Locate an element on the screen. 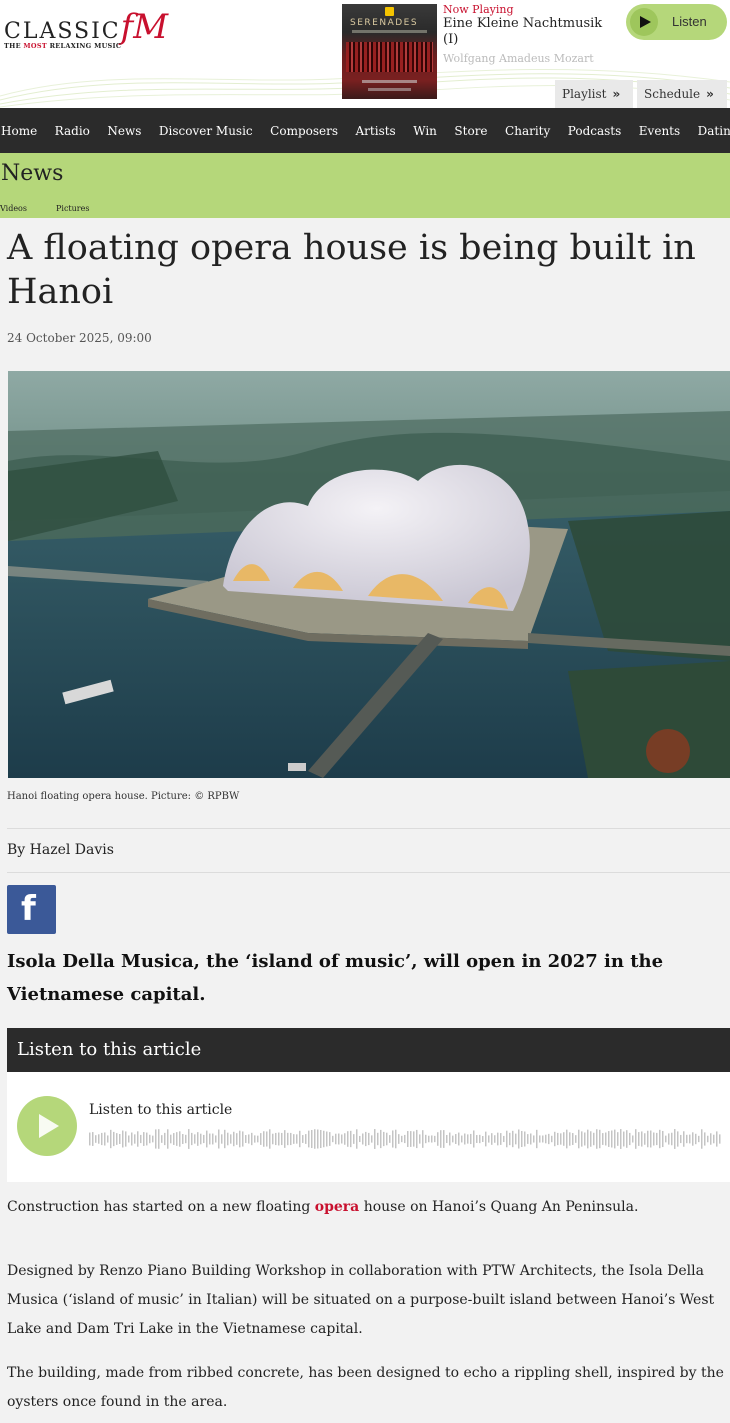 Image resolution: width=730 pixels, height=1423 pixels. nav-item-dating: Dating is located at coordinates (714, 131).